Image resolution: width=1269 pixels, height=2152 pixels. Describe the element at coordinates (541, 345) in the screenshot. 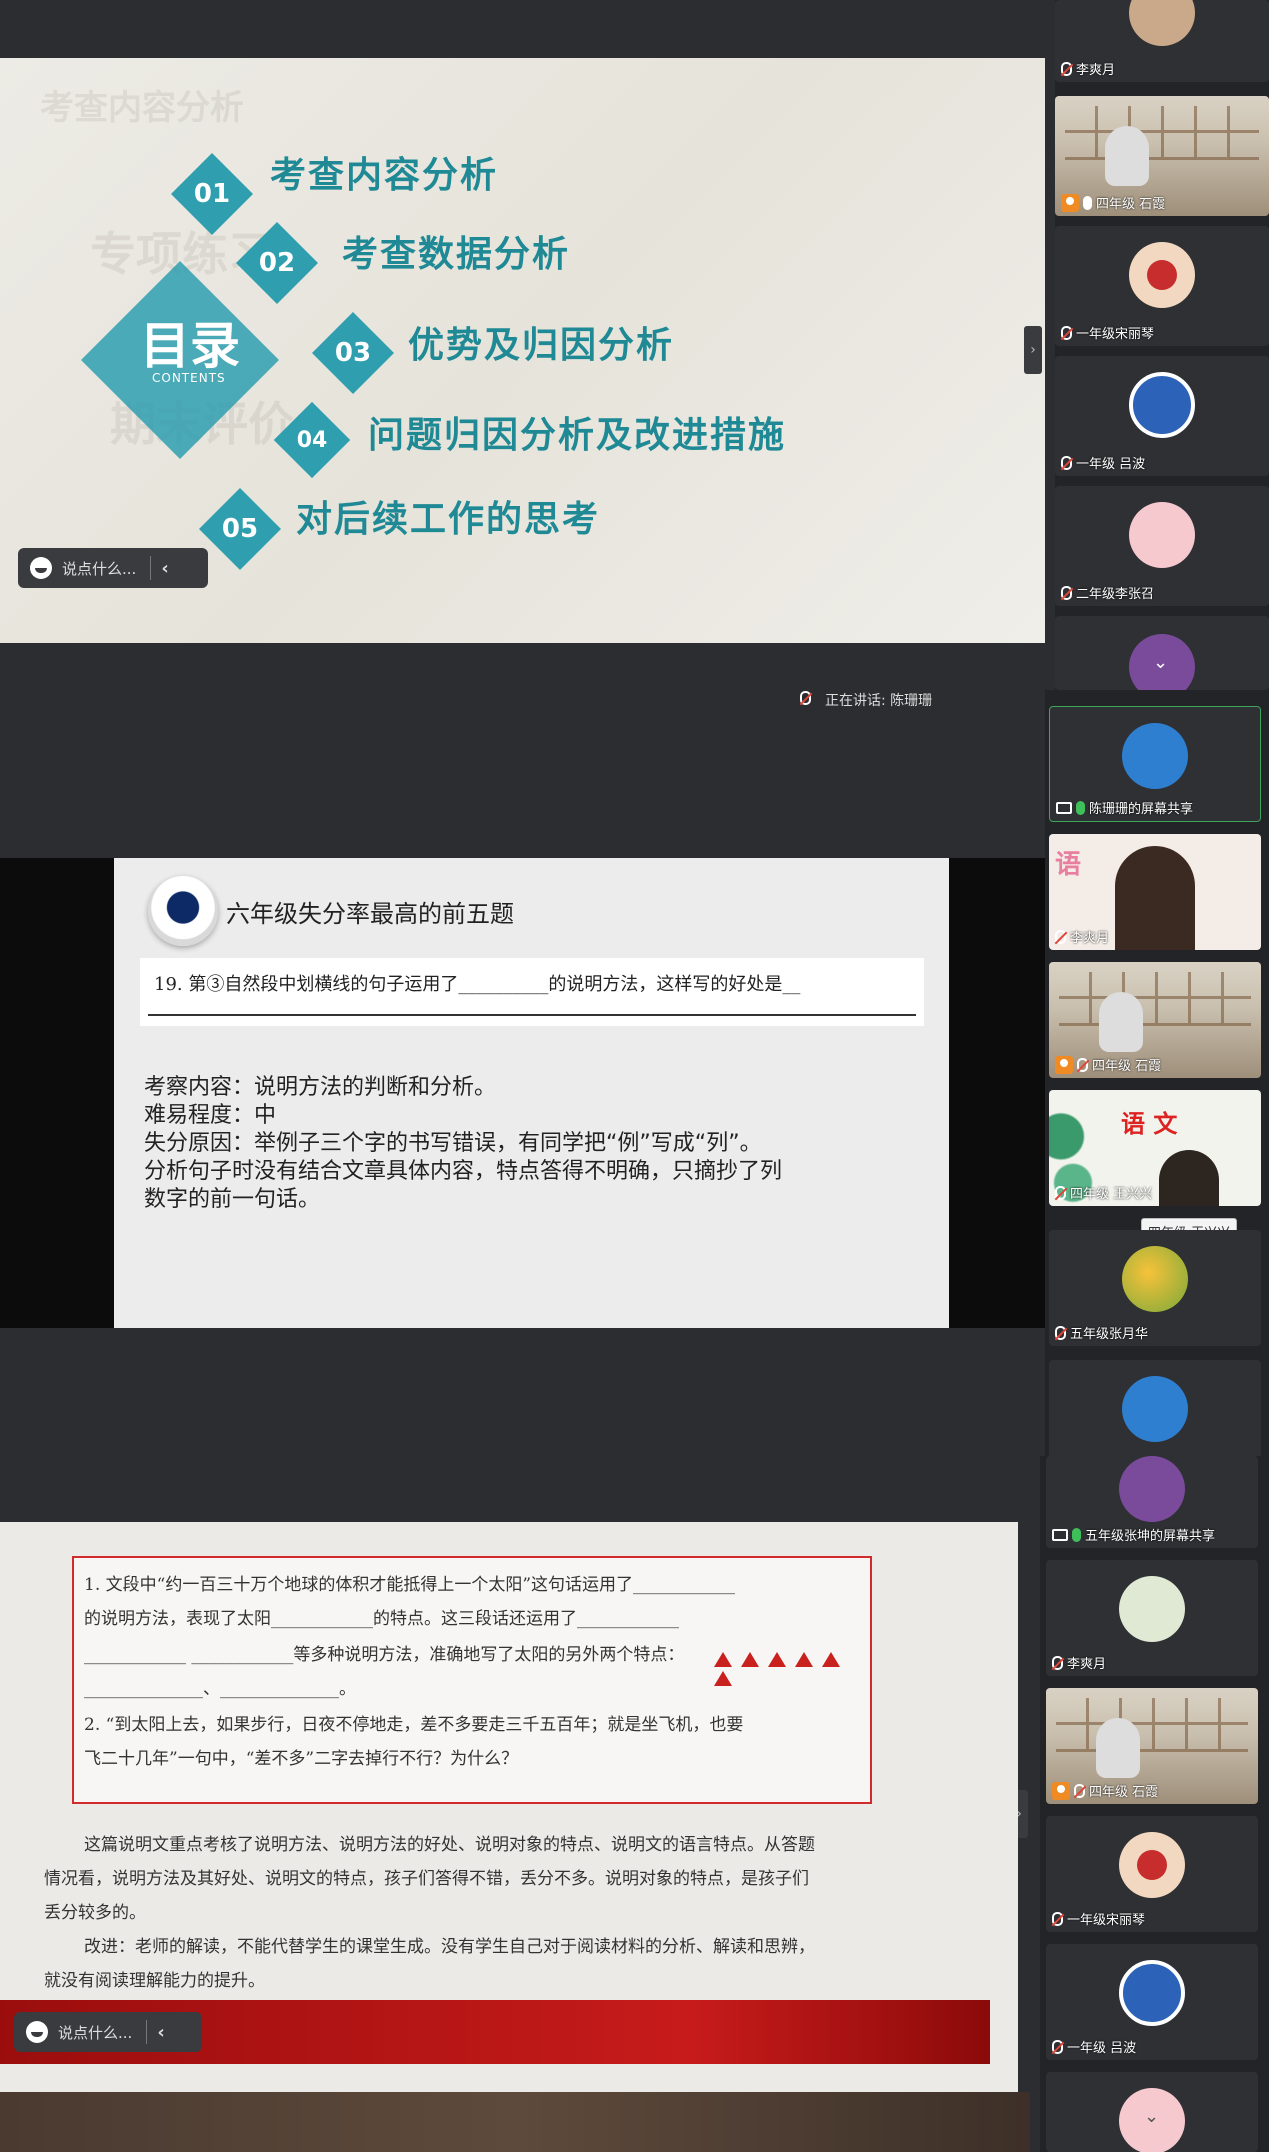

I see `toc-item-3: 优势及归因分析` at that location.